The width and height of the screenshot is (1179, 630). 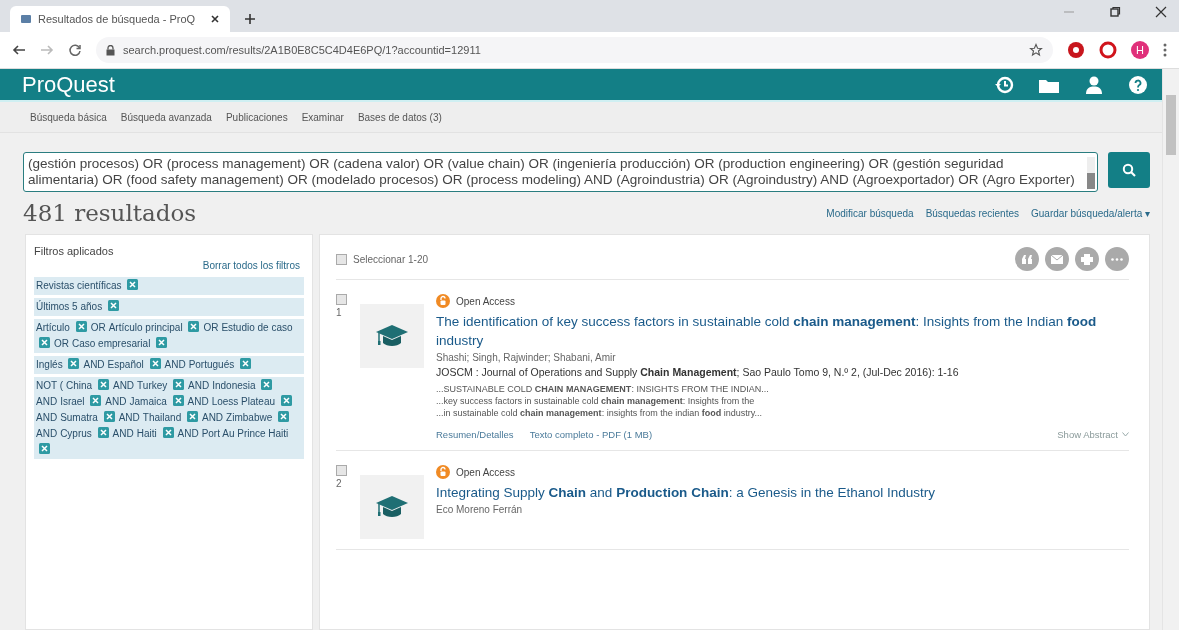 I want to click on text-snippet: ...key success factors in sustainable cold chain management: Insights from the, so click(x=596, y=401).